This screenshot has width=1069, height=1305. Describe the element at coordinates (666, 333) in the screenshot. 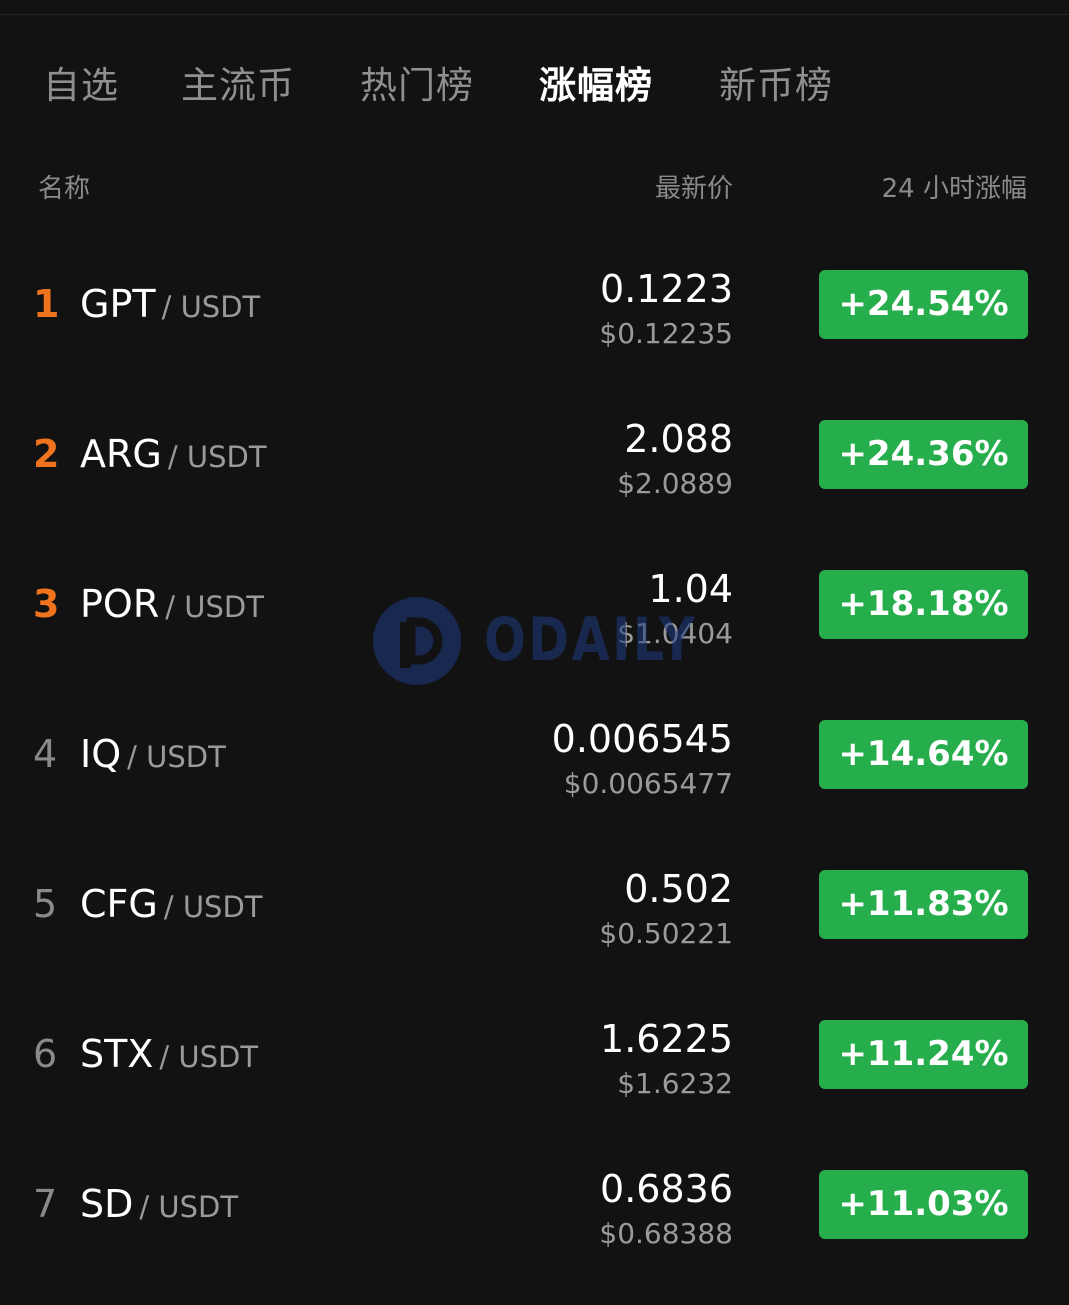

I see `fiat-price: $0.12235` at that location.